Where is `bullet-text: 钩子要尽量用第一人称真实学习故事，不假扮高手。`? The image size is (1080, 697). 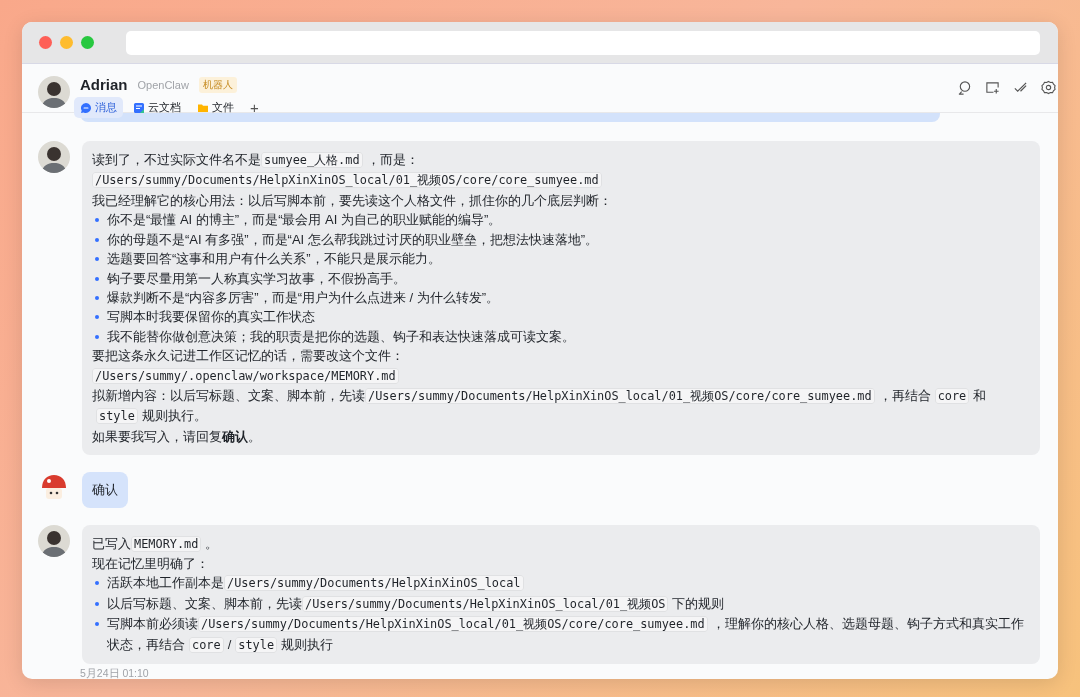 bullet-text: 钩子要尽量用第一人称真实学习故事，不假扮高手。 is located at coordinates (256, 278).